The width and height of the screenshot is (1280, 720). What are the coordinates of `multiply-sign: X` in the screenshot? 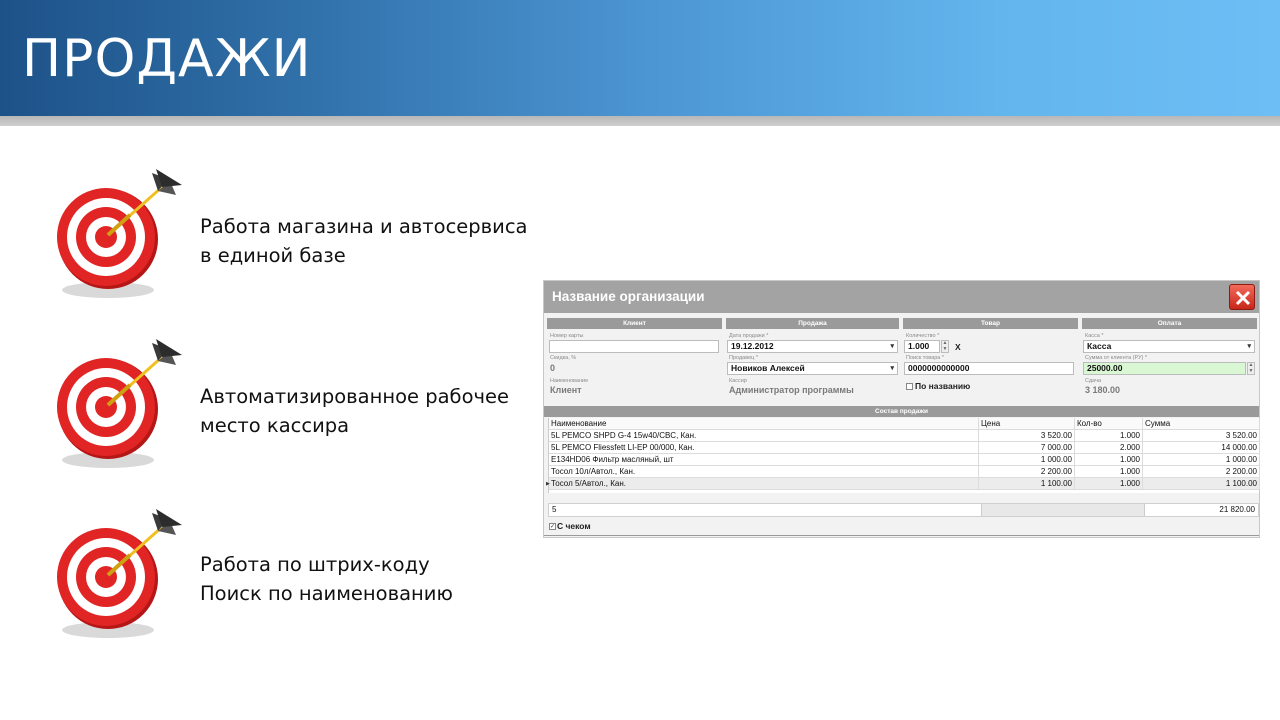 It's located at (958, 347).